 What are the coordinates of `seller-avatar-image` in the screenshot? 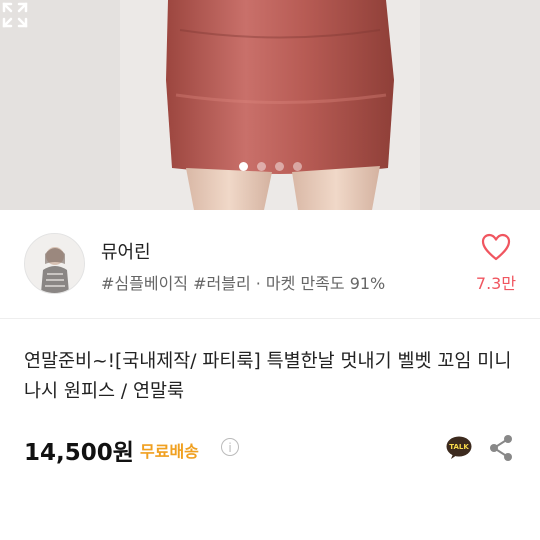 It's located at (54, 263).